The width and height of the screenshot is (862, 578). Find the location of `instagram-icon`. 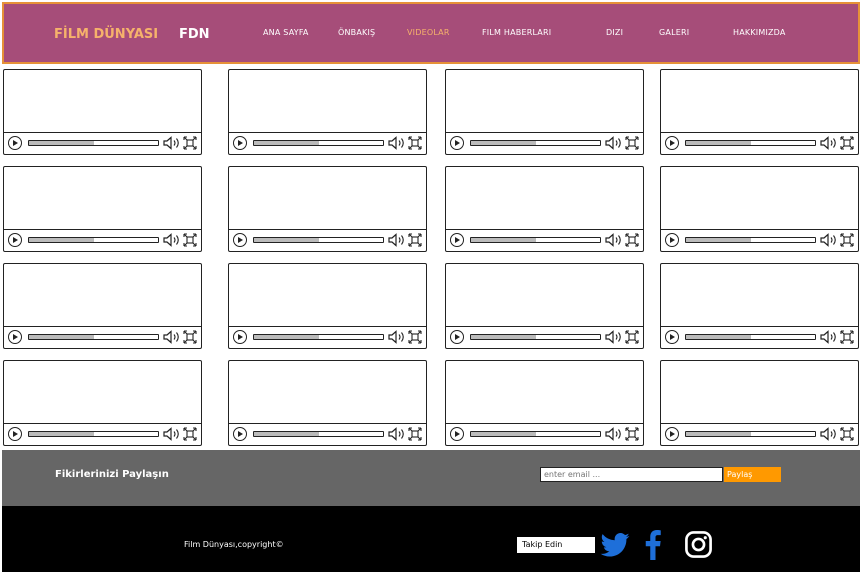

instagram-icon is located at coordinates (698, 546).